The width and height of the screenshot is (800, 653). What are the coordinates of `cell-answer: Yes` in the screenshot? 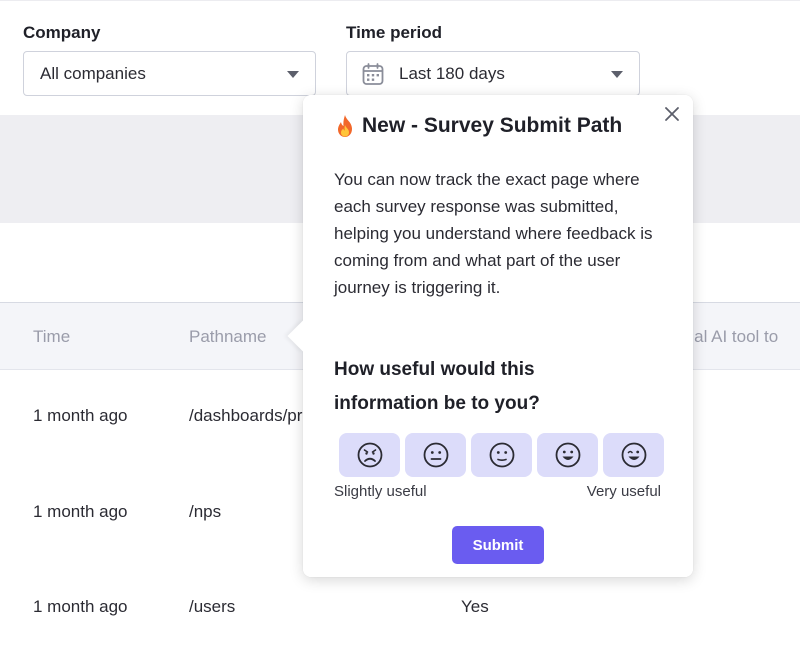 It's located at (475, 606).